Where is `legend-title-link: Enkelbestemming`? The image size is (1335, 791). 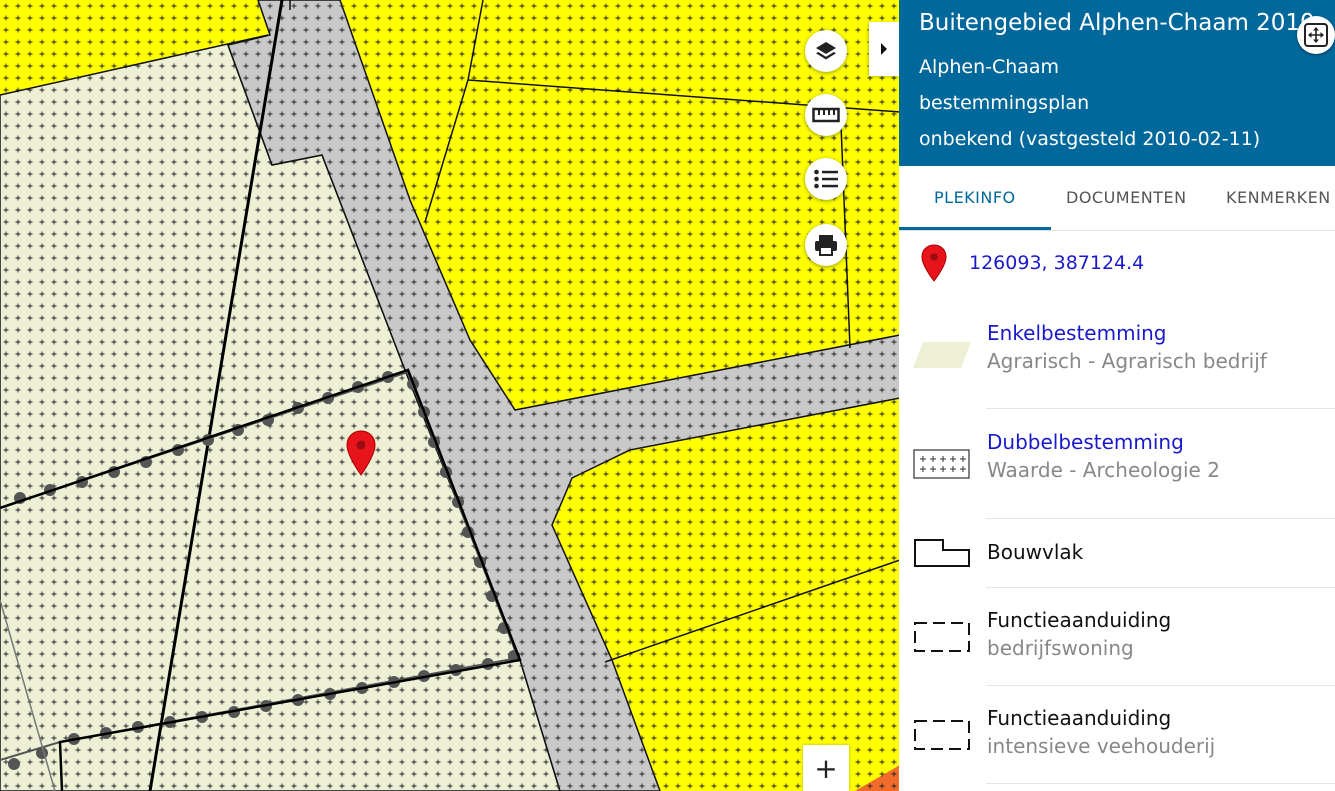 legend-title-link: Enkelbestemming is located at coordinates (1077, 333).